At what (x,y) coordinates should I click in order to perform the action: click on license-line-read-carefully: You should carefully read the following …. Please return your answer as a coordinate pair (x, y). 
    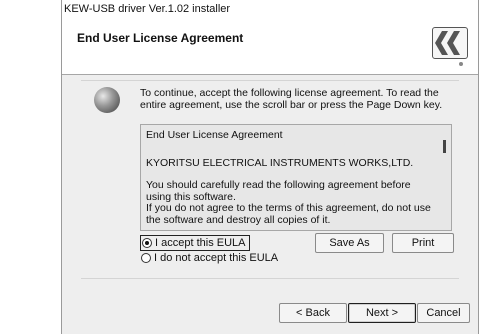
    Looking at the image, I should click on (278, 191).